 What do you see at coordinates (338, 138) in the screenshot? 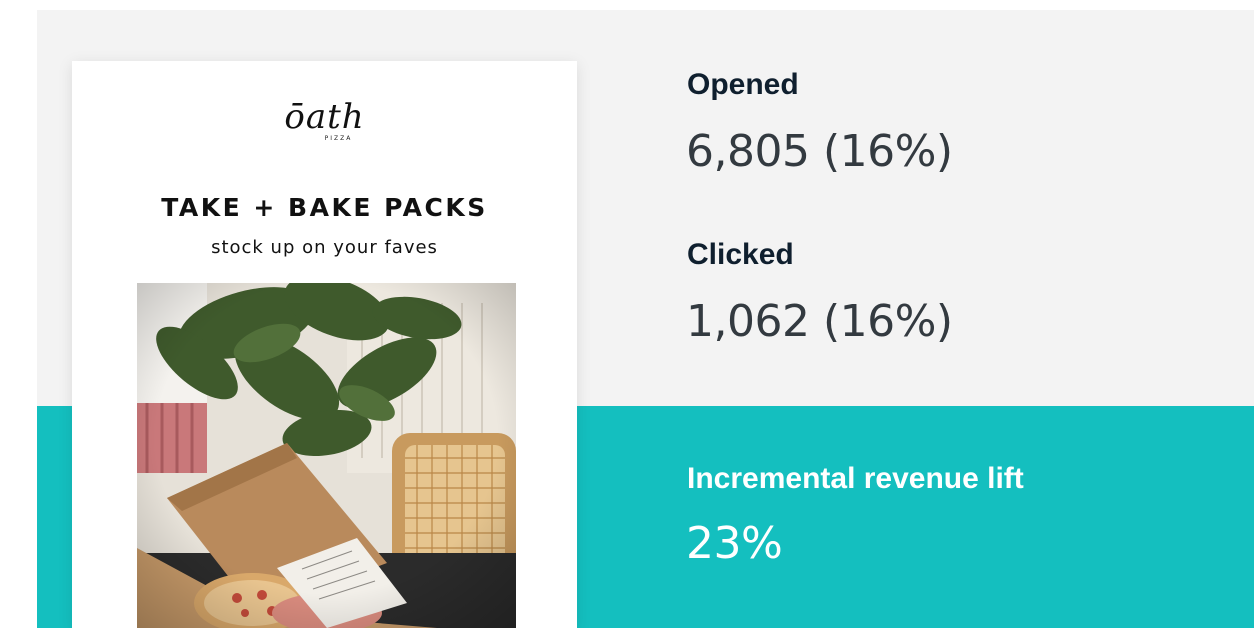
I see `brand-logo-subtitle: PIZZA` at bounding box center [338, 138].